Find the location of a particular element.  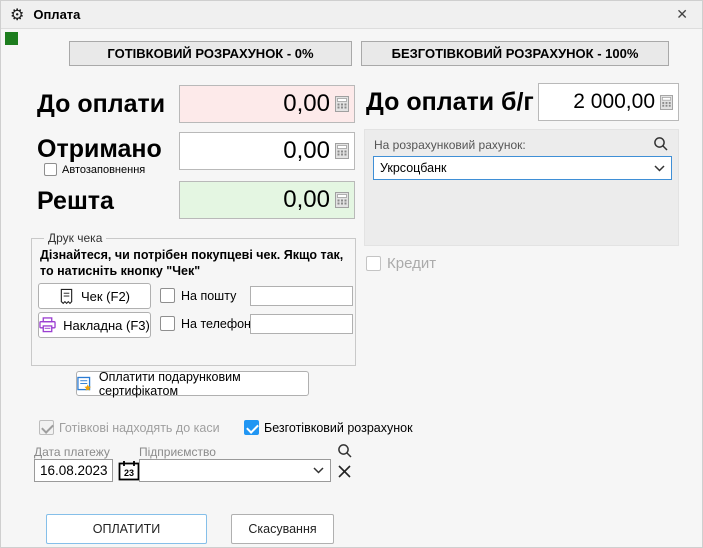

email-checkbox is located at coordinates (167, 295).